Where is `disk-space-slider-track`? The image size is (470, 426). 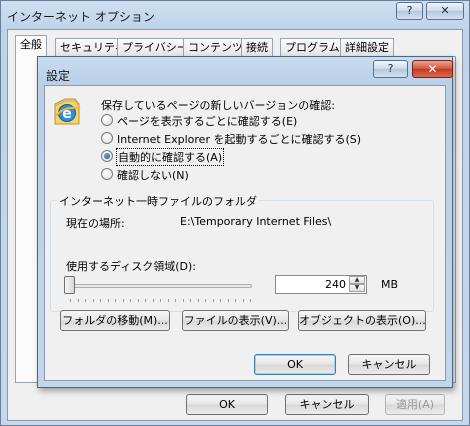 disk-space-slider-track is located at coordinates (159, 286).